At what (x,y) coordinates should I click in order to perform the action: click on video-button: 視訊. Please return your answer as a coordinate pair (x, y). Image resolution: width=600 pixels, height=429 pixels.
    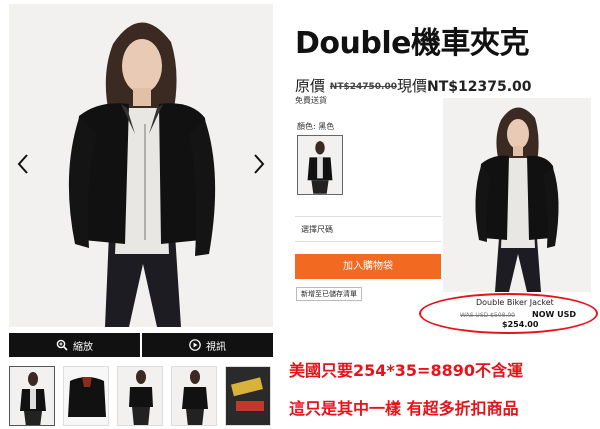
    Looking at the image, I should click on (207, 345).